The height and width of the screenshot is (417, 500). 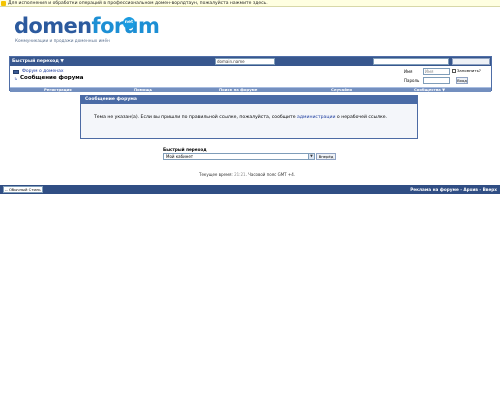 What do you see at coordinates (23, 189) in the screenshot?
I see `style-select: -- Обычный Стиль` at bounding box center [23, 189].